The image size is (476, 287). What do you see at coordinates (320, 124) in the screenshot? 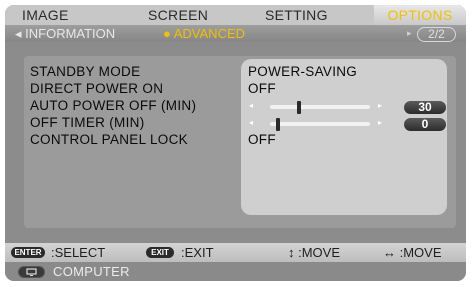
I see `off-timer-slider` at bounding box center [320, 124].